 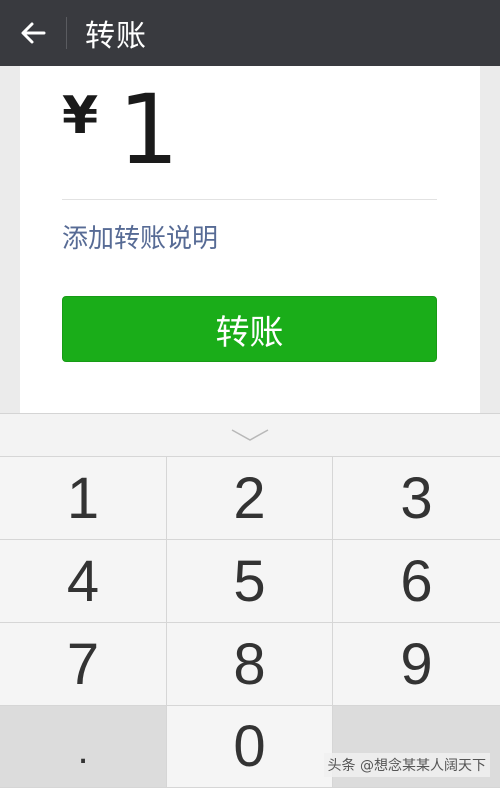 I want to click on add-note-link: 添加转账说明, so click(x=140, y=236).